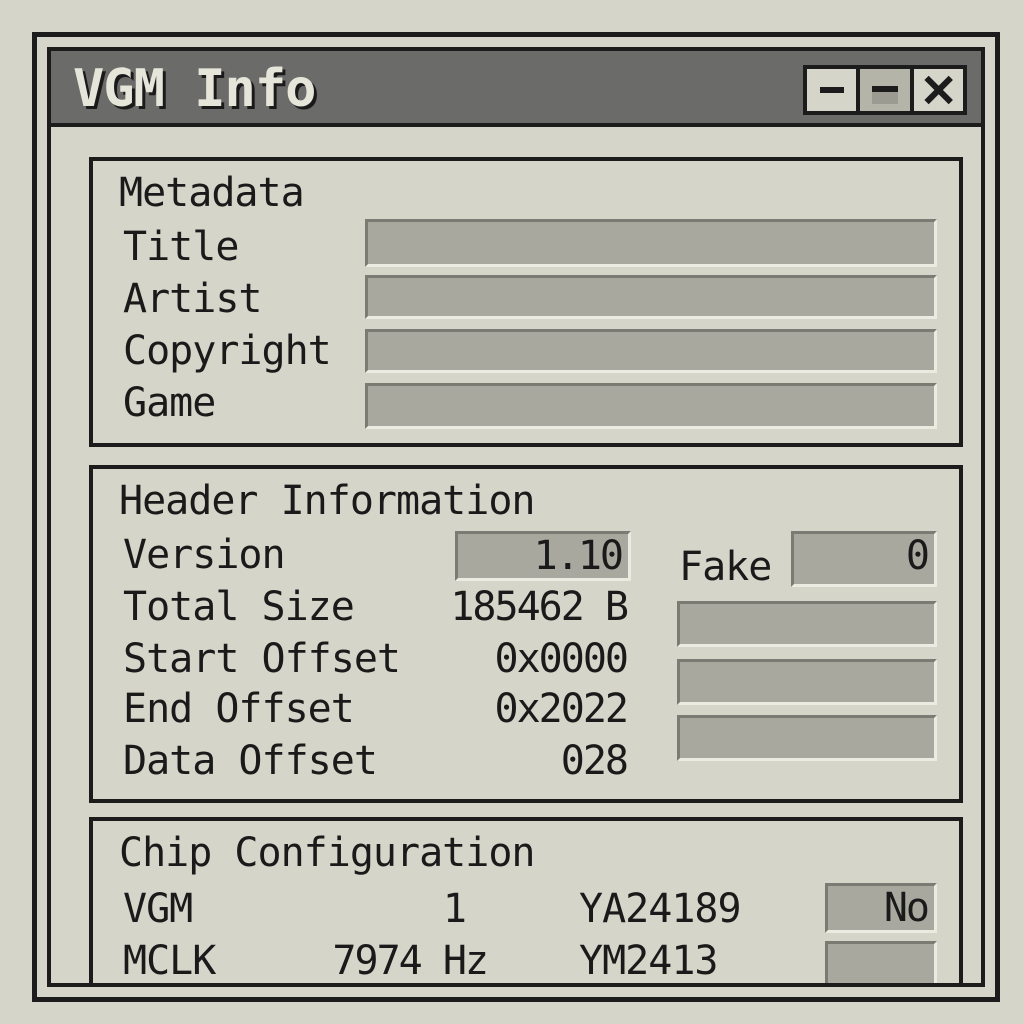 The height and width of the screenshot is (1024, 1024). What do you see at coordinates (239, 607) in the screenshot?
I see `total-size-label: Total Size` at bounding box center [239, 607].